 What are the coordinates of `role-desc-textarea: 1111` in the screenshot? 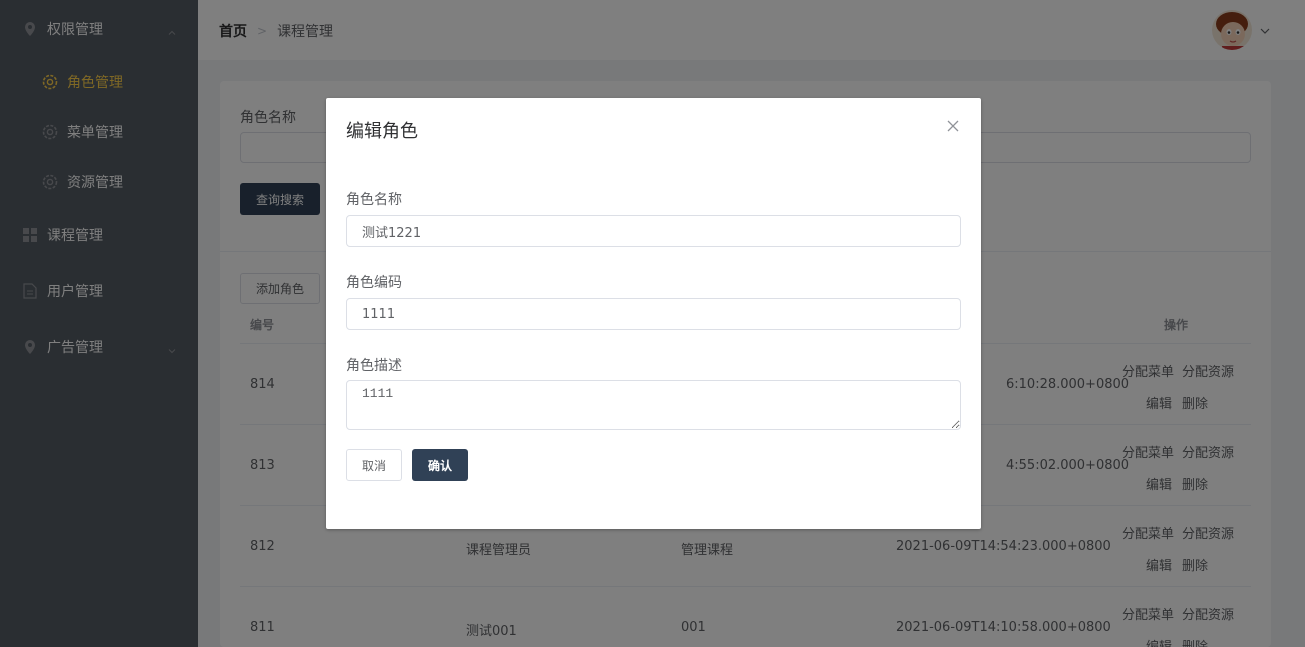 It's located at (653, 405).